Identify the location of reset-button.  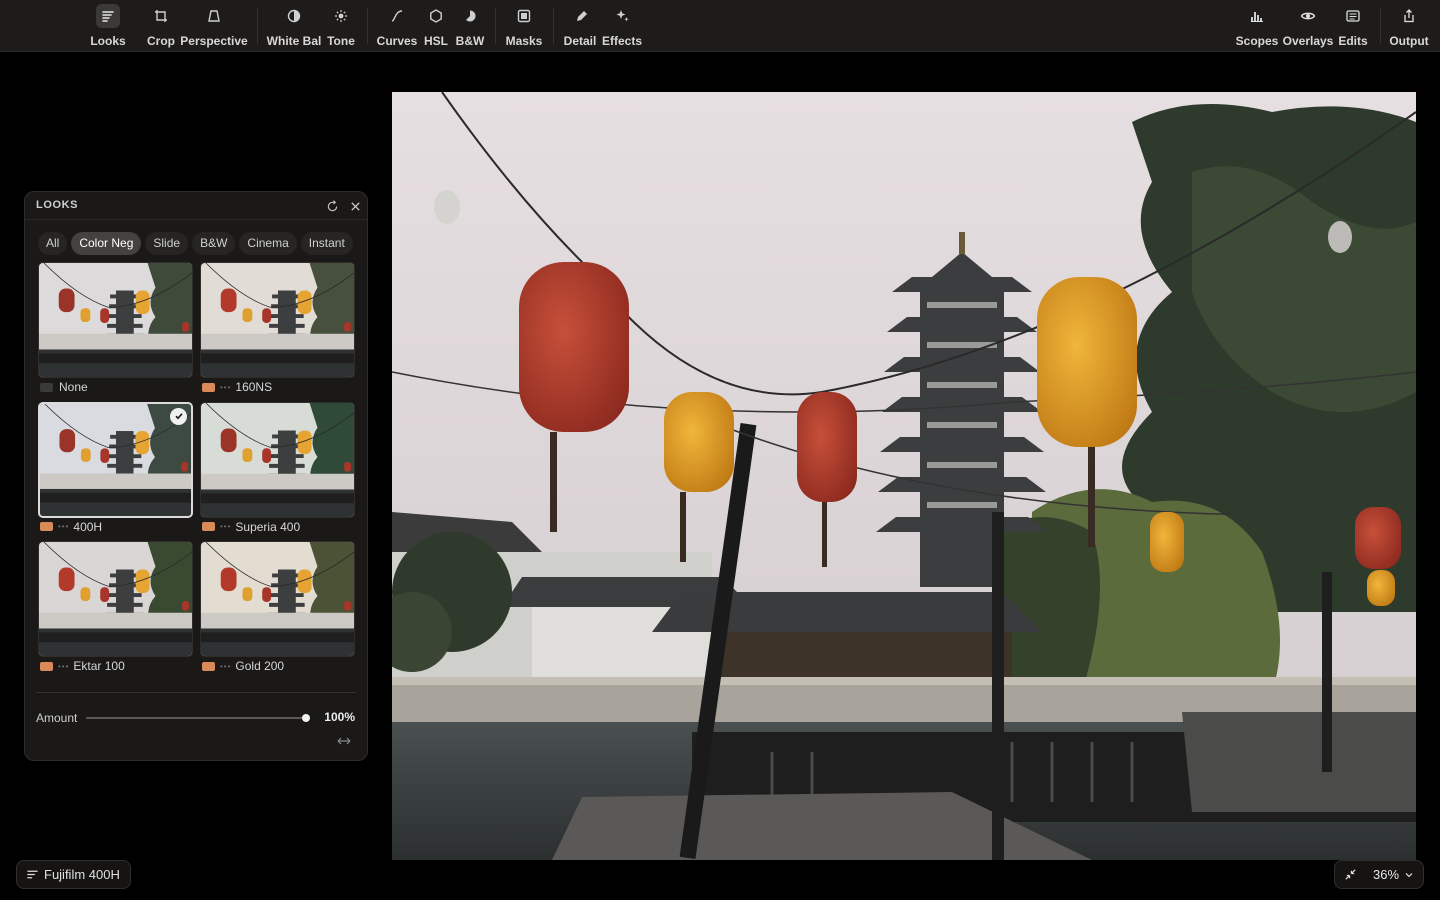
(332, 206).